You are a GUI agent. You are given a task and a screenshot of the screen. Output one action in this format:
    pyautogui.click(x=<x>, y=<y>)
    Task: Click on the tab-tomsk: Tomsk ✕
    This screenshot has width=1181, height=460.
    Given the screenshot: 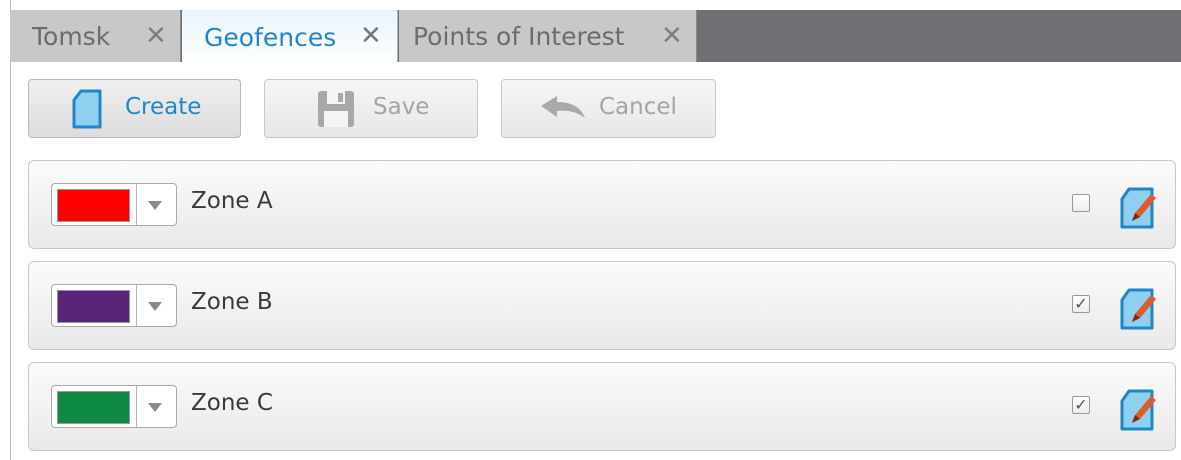 What is the action you would take?
    pyautogui.click(x=95, y=36)
    